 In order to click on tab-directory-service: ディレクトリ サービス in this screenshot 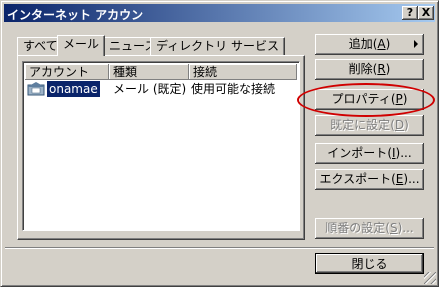, I will do `click(217, 46)`.